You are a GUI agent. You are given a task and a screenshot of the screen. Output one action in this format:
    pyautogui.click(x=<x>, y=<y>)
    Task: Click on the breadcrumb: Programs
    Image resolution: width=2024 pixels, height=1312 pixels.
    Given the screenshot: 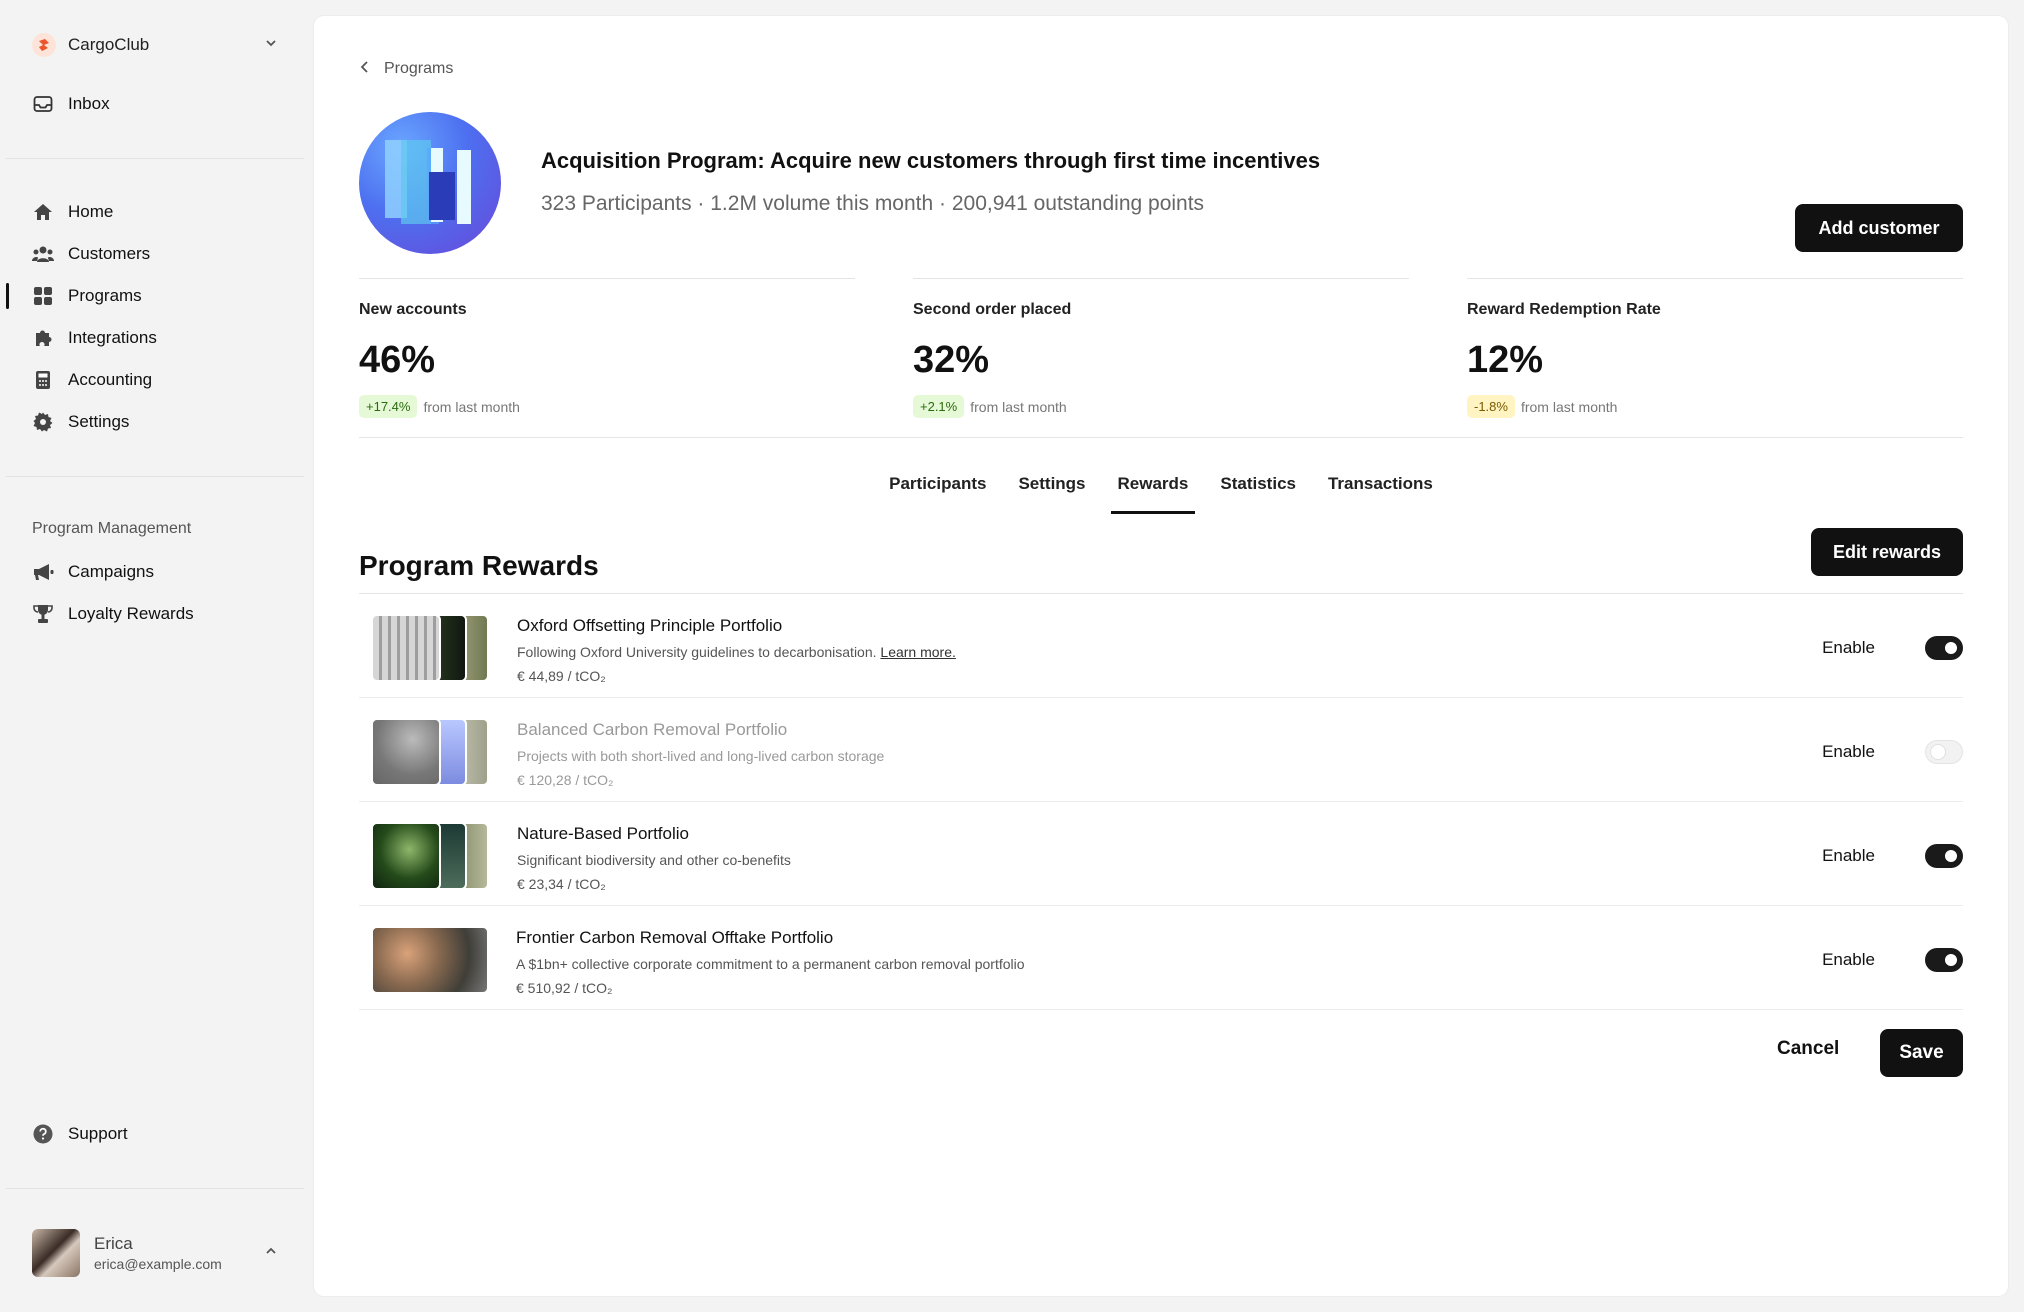 What is the action you would take?
    pyautogui.click(x=406, y=69)
    